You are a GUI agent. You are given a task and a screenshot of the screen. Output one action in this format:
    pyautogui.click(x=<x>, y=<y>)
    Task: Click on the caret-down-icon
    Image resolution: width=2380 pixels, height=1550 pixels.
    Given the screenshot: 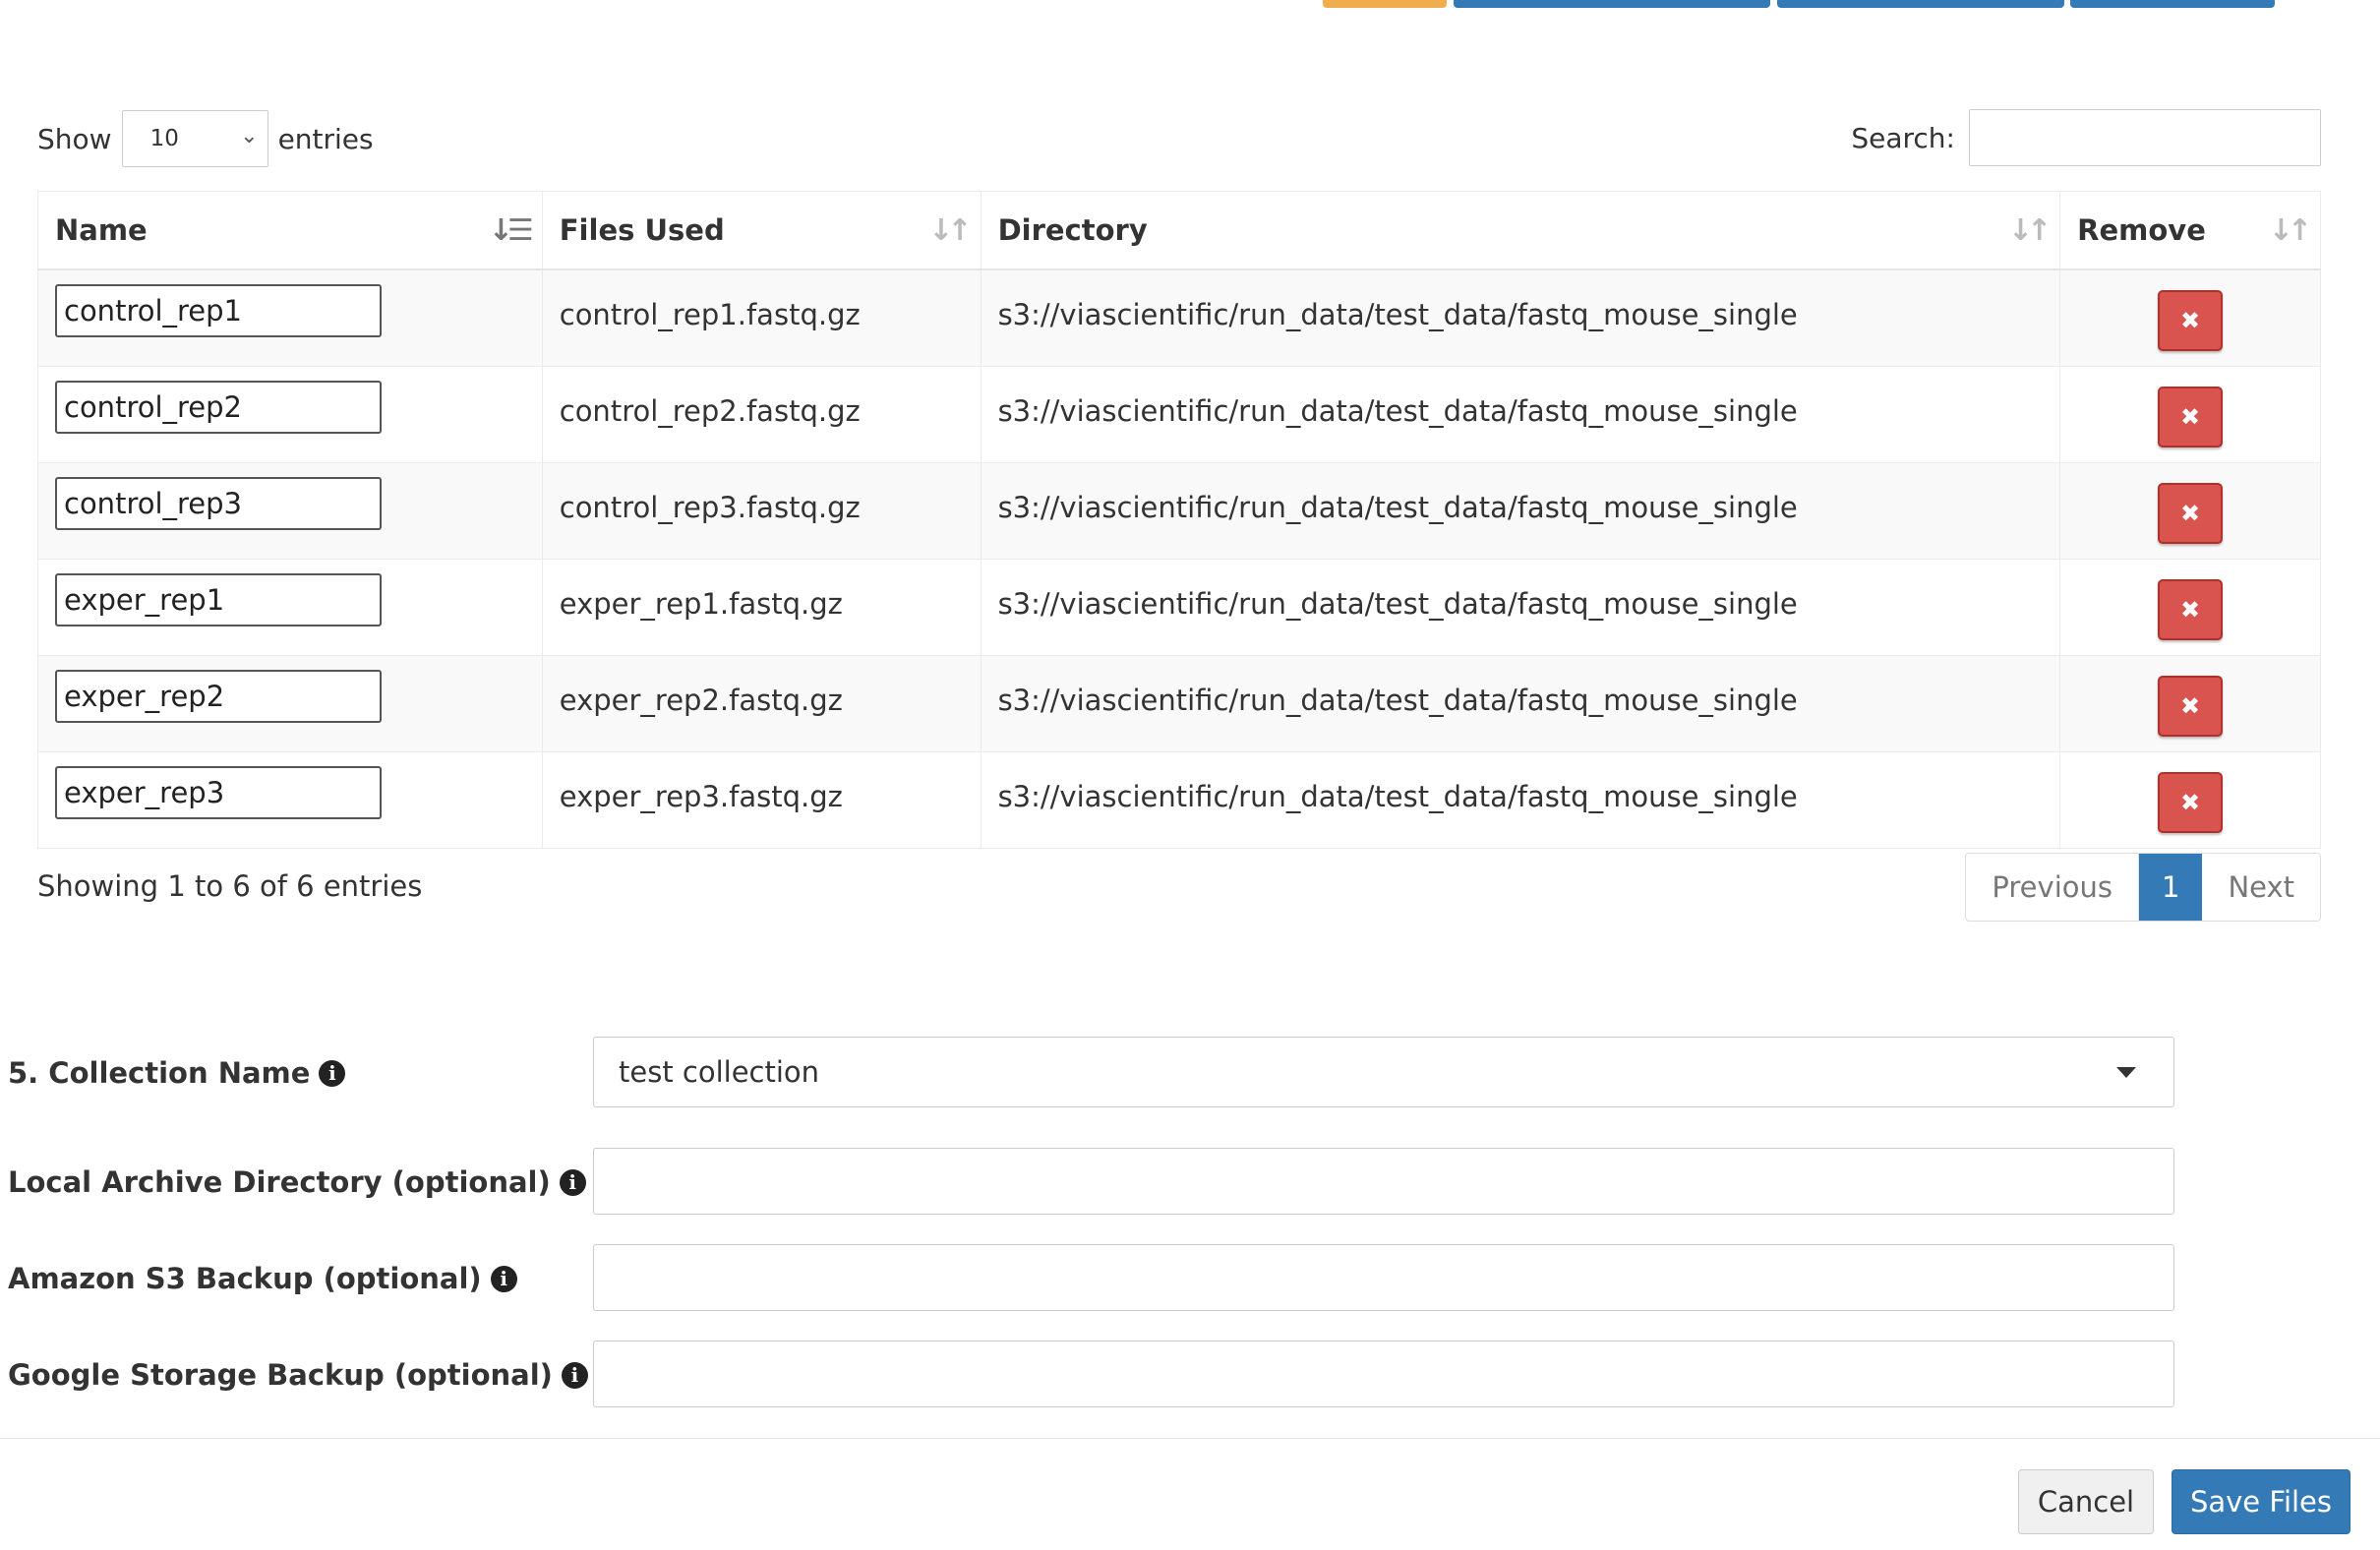 What is the action you would take?
    pyautogui.click(x=2126, y=1072)
    